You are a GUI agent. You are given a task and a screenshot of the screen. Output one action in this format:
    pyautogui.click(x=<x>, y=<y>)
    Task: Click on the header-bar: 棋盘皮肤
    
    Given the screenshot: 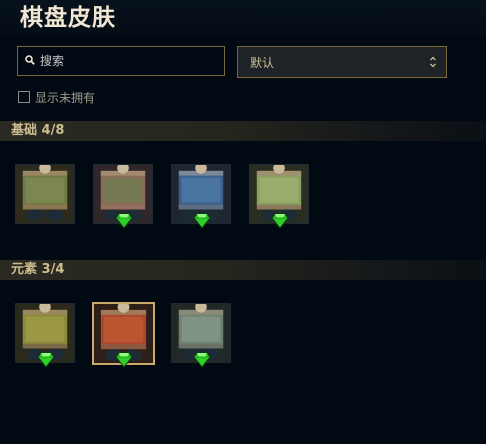 What is the action you would take?
    pyautogui.click(x=243, y=18)
    